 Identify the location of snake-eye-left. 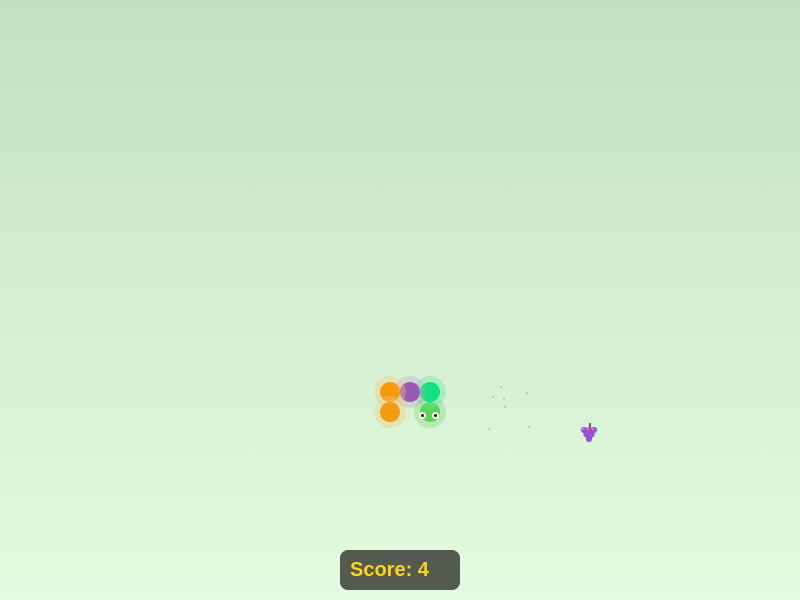
(422, 415).